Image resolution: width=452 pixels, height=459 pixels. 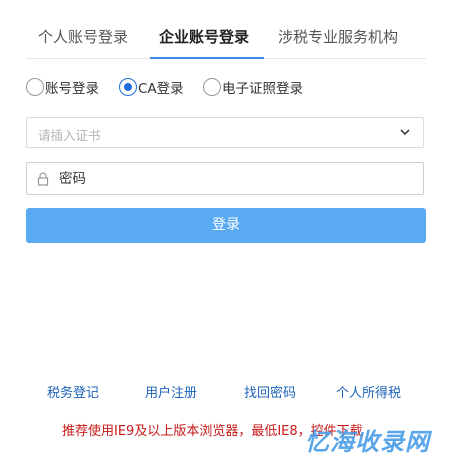 What do you see at coordinates (161, 89) in the screenshot?
I see `radio-label: CA登录` at bounding box center [161, 89].